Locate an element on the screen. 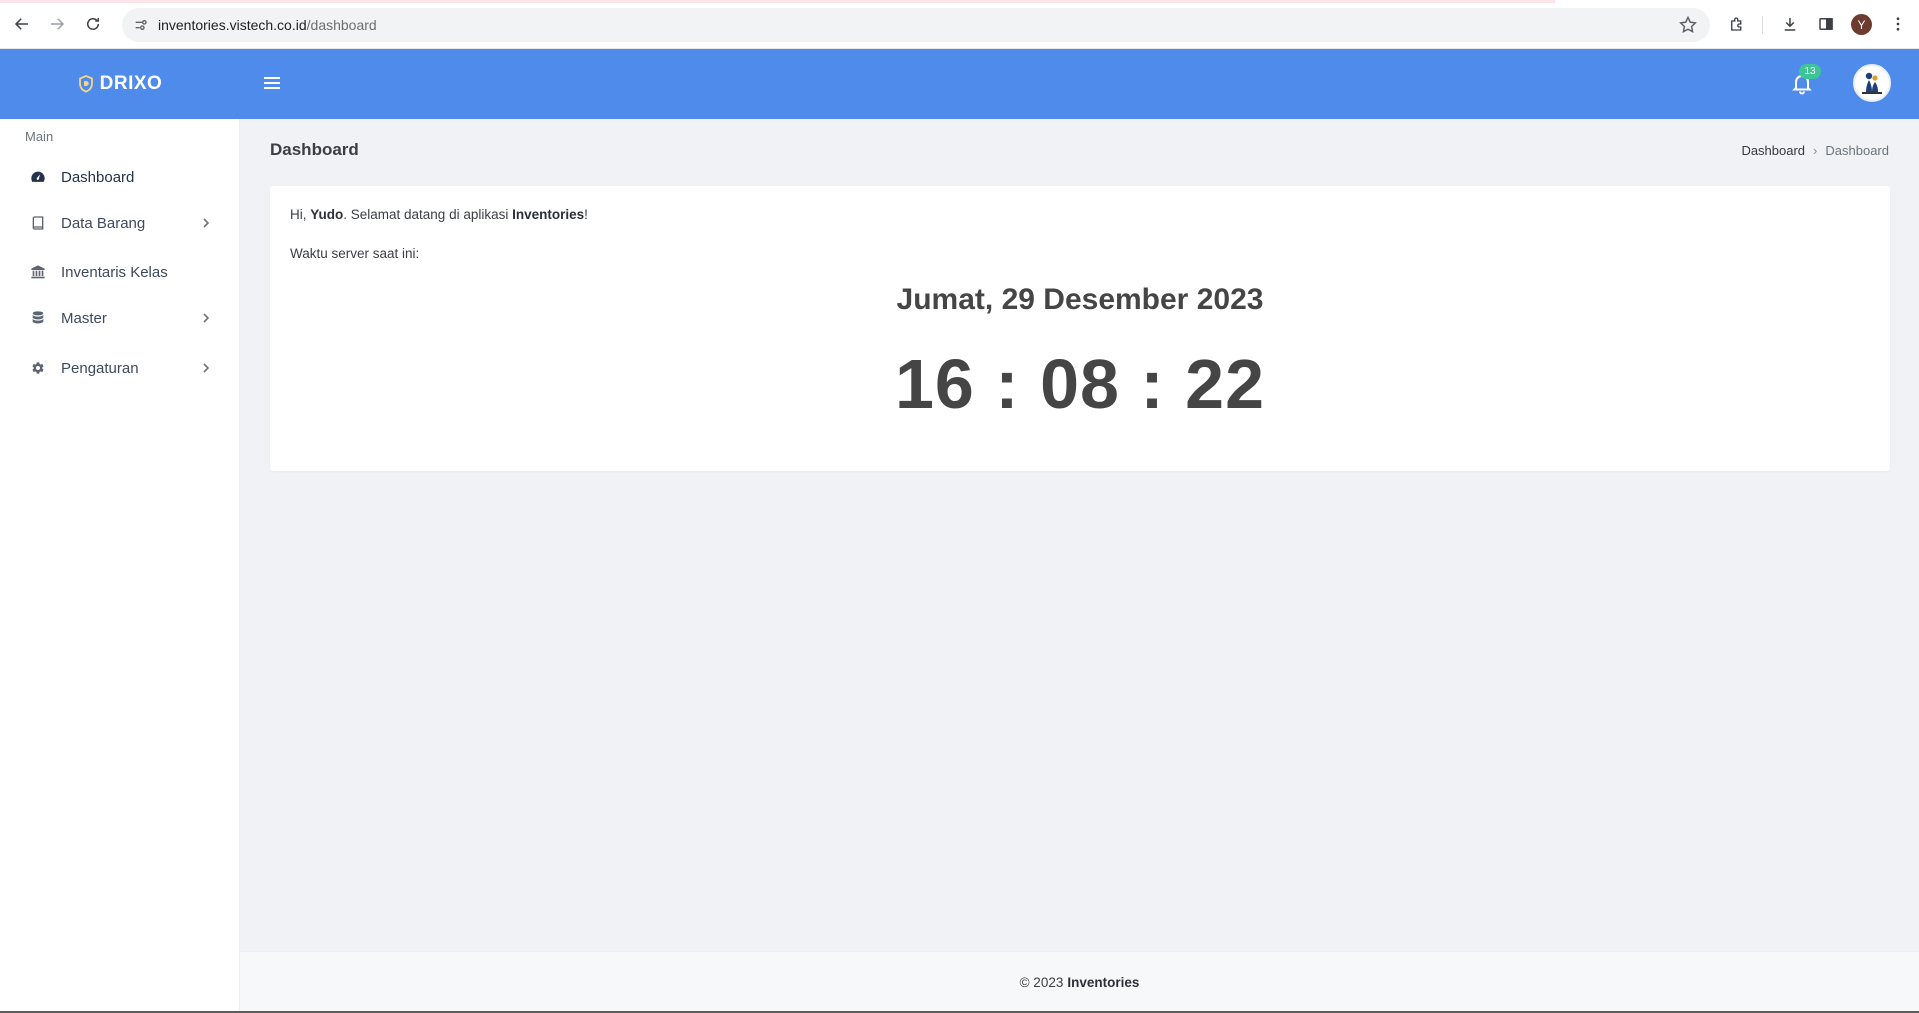 The height and width of the screenshot is (1013, 1919). server-date: Jumat, 29 Desember 2023 is located at coordinates (1080, 299).